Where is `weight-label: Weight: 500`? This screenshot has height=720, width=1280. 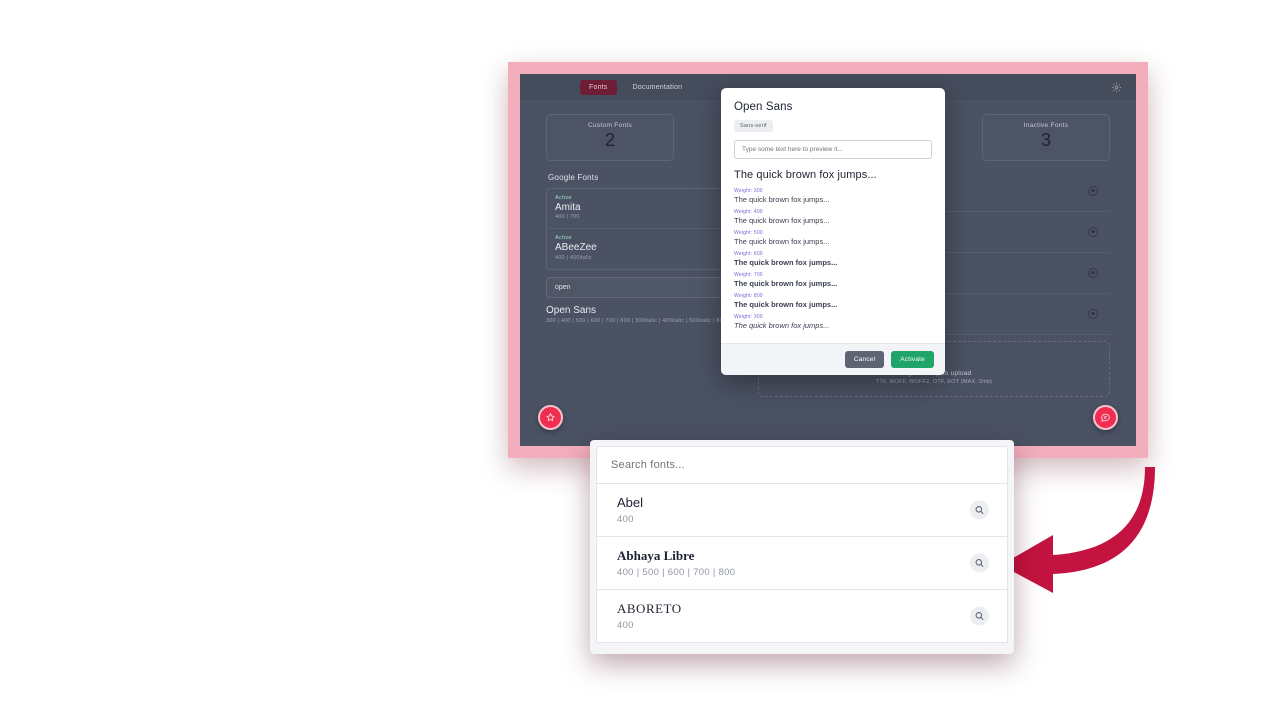
weight-label: Weight: 500 is located at coordinates (748, 233).